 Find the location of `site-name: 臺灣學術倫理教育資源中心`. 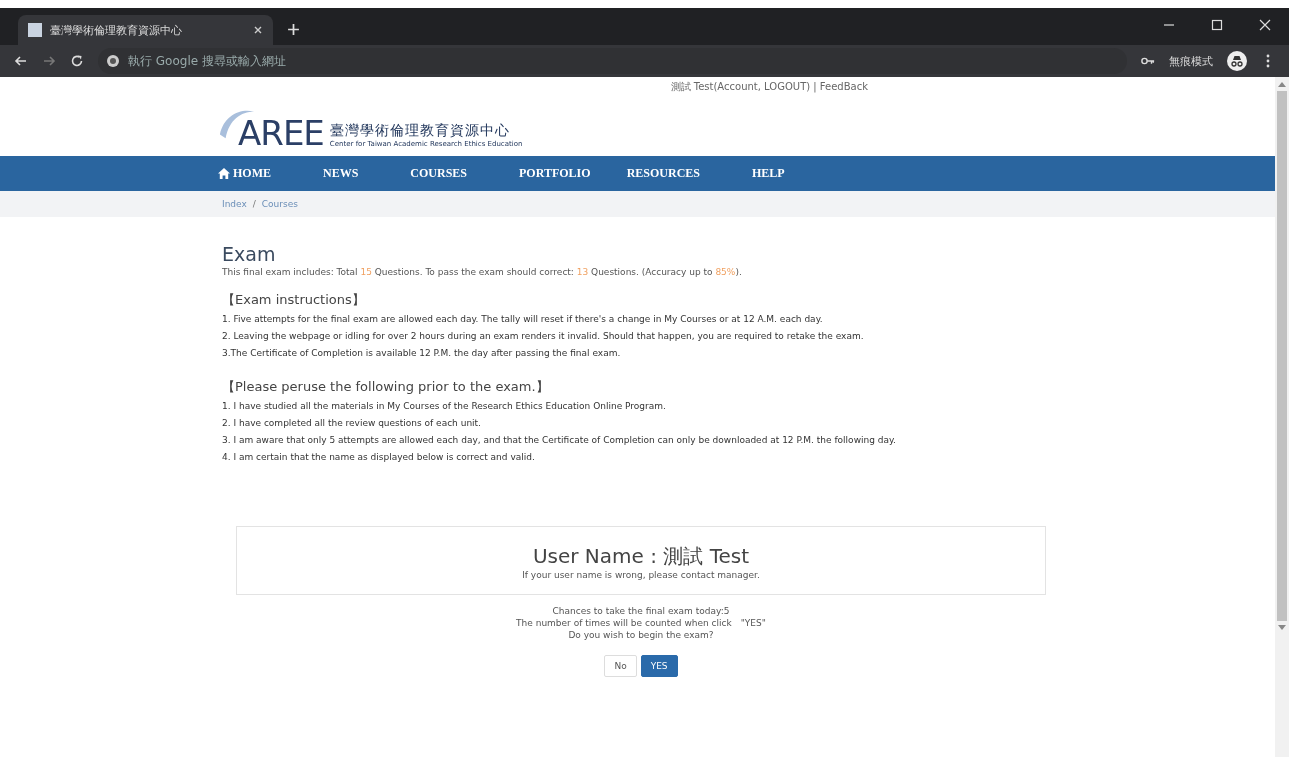

site-name: 臺灣學術倫理教育資源中心 is located at coordinates (420, 131).